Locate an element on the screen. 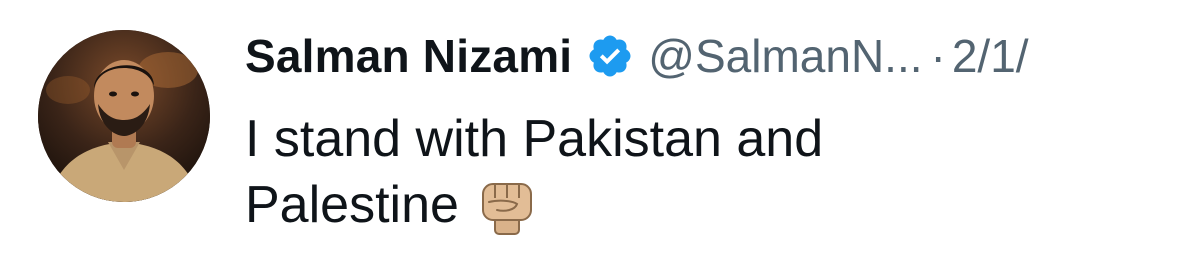 Image resolution: width=1200 pixels, height=275 pixels. raised-fist-icon is located at coordinates (507, 204).